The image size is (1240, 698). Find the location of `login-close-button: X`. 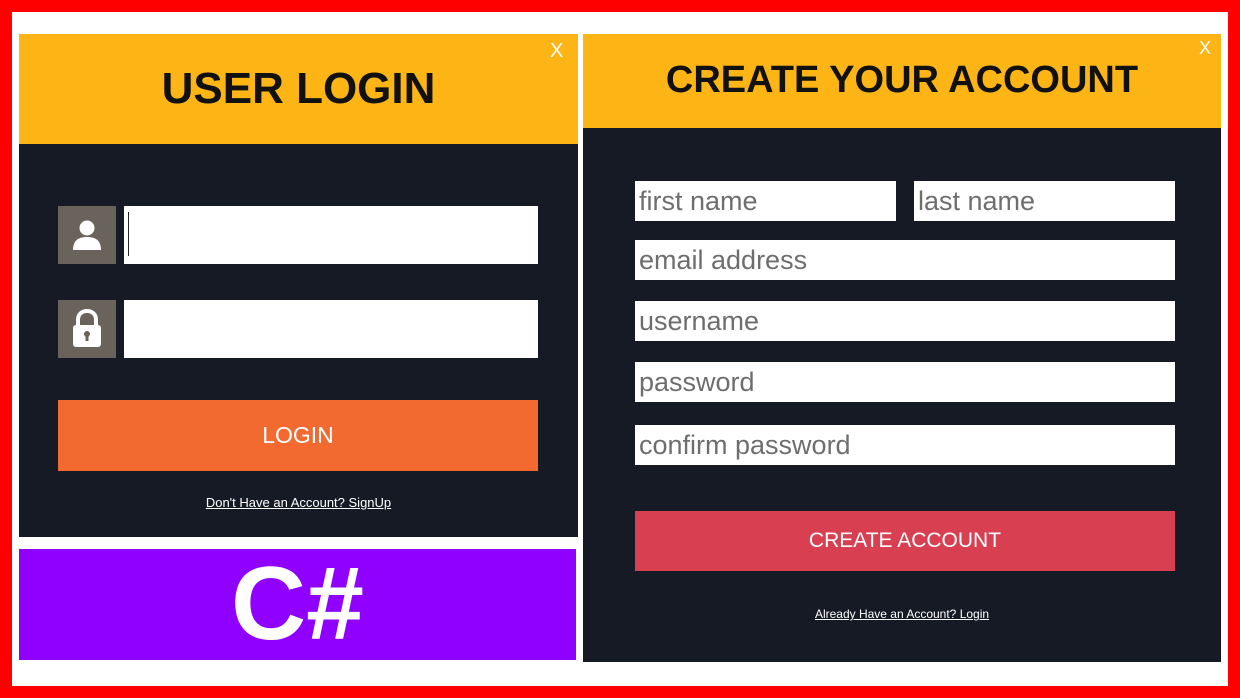

login-close-button: X is located at coordinates (556, 51).